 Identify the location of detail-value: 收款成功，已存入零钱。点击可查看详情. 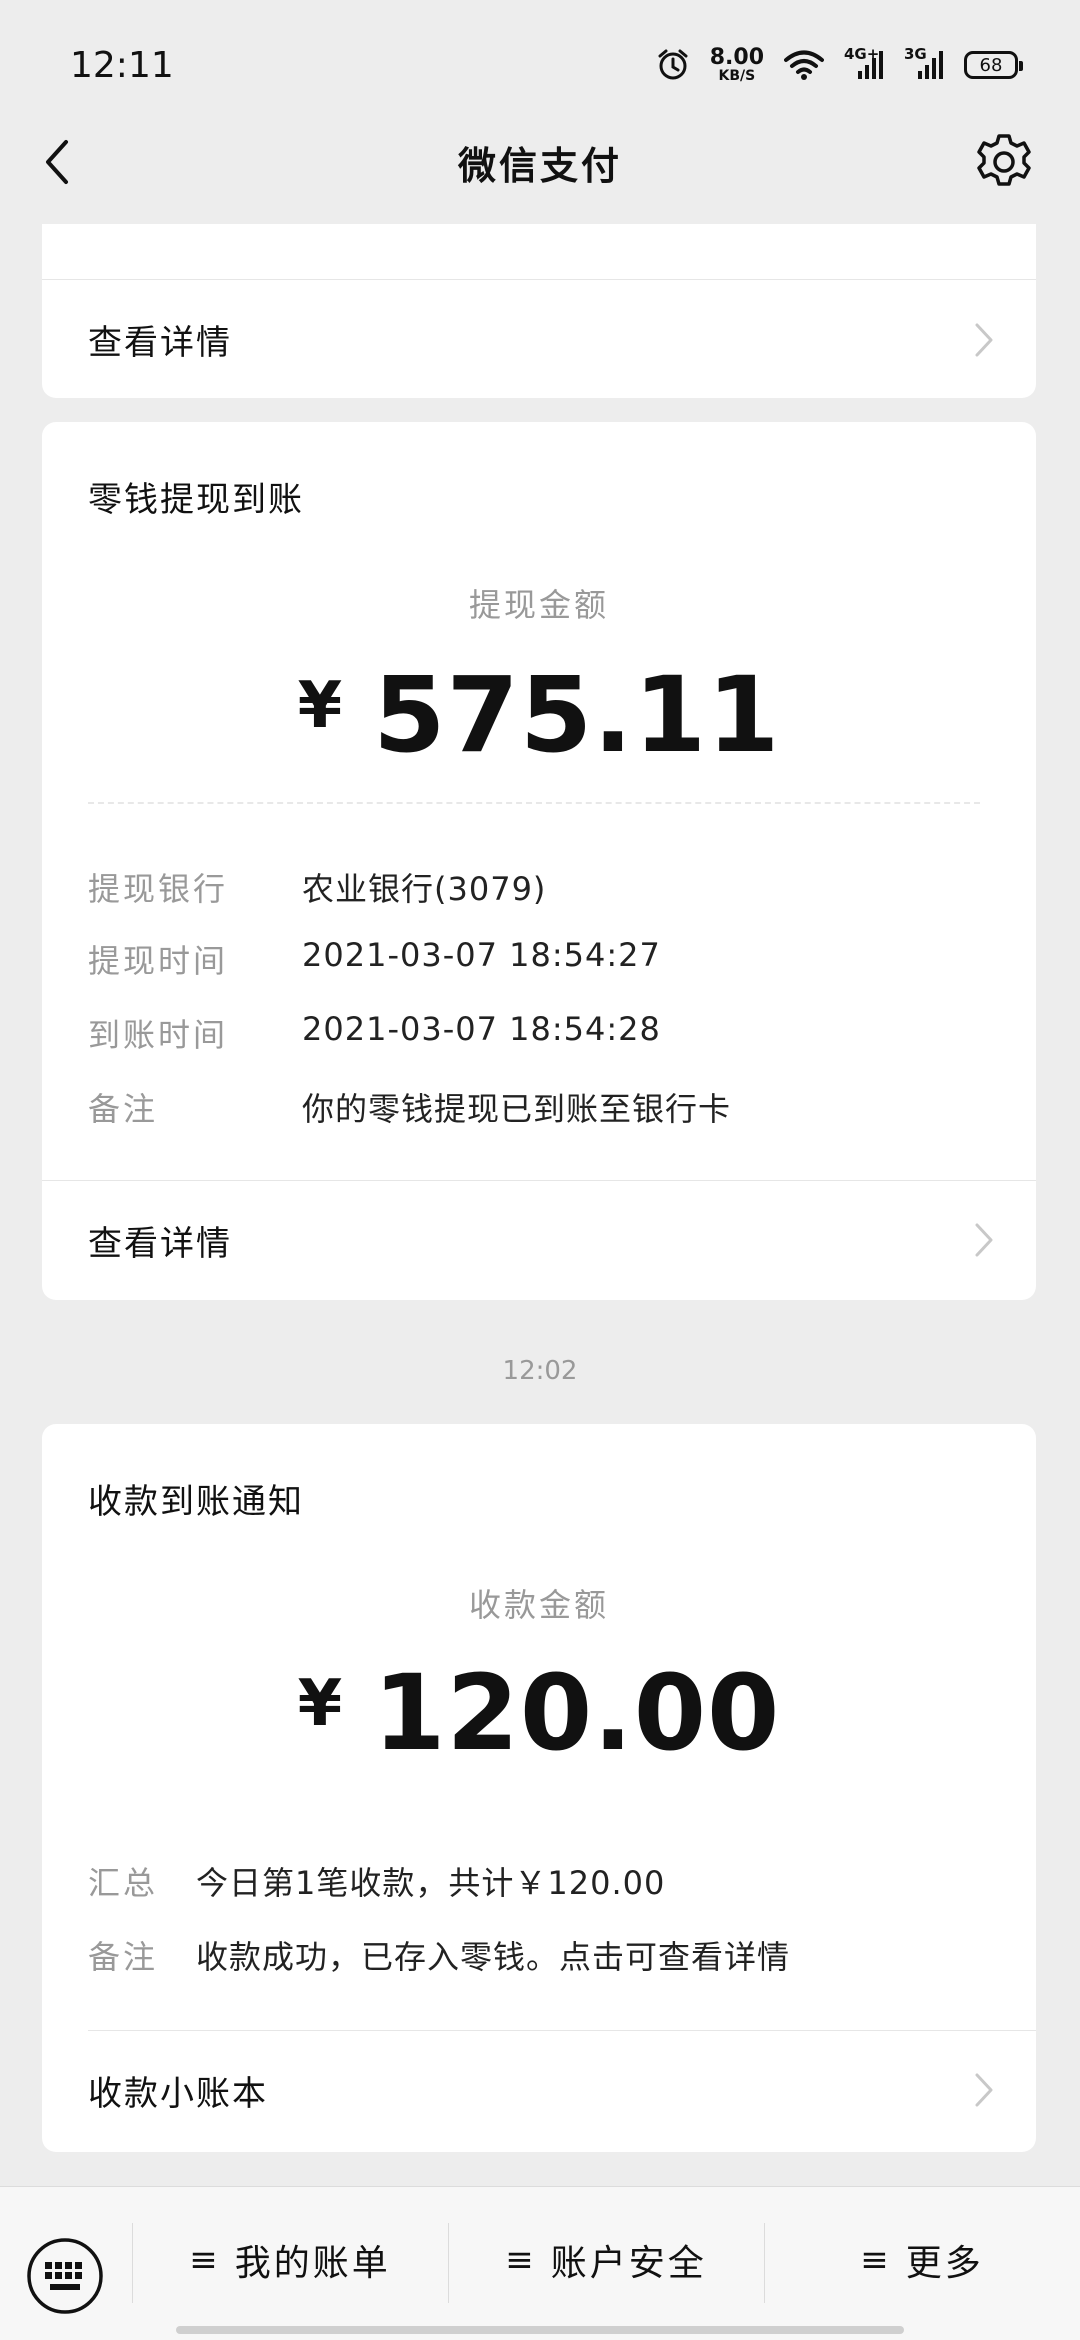
(493, 1957).